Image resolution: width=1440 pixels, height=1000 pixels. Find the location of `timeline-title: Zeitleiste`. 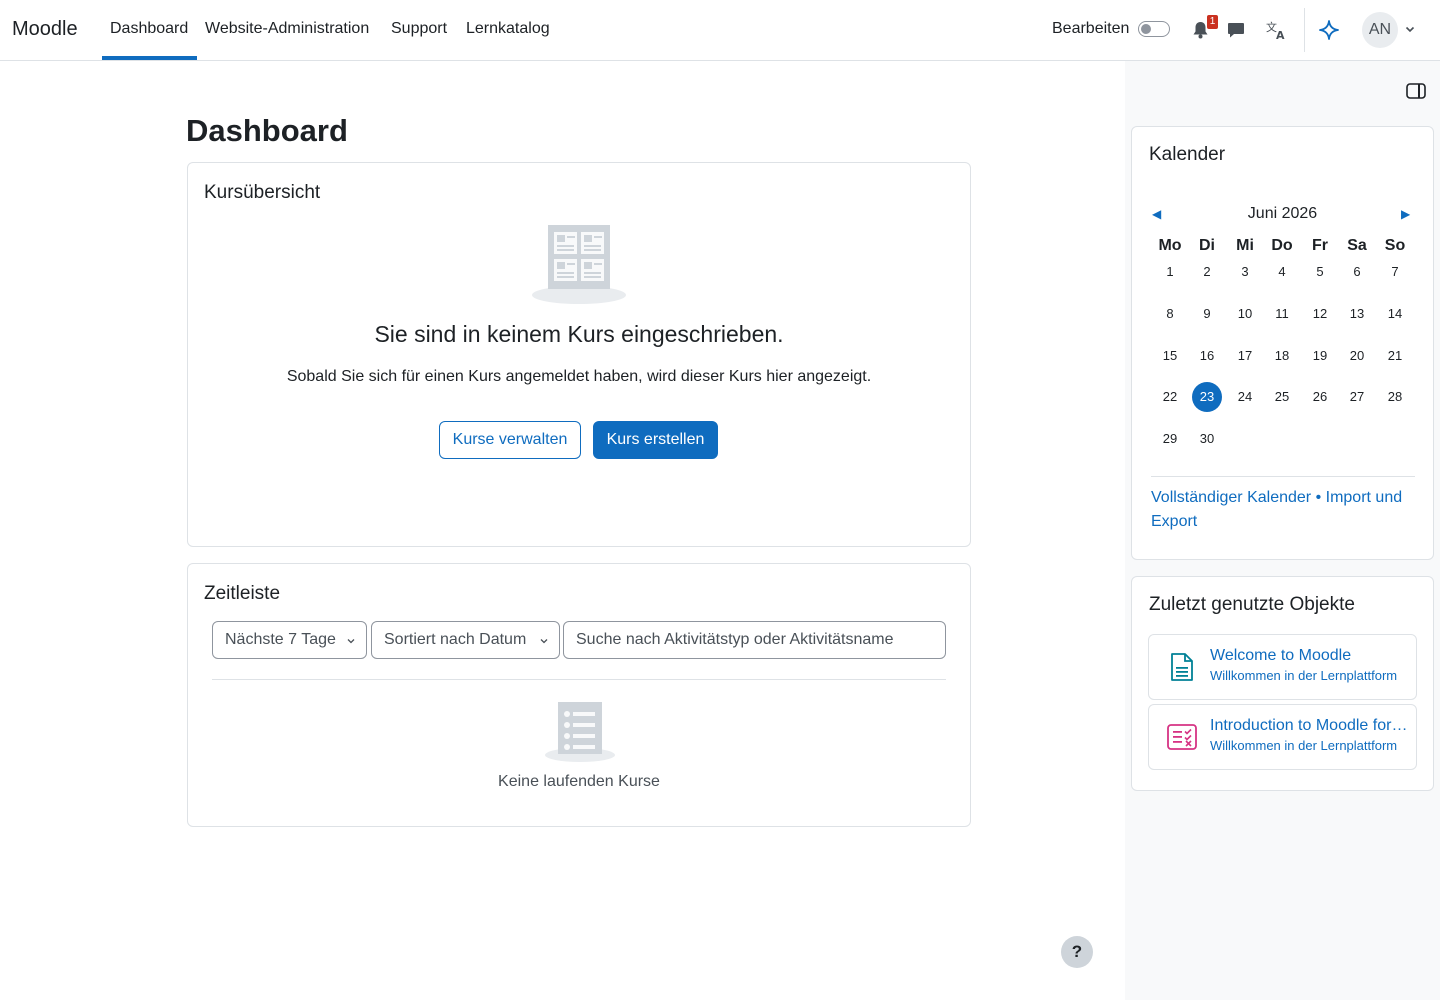

timeline-title: Zeitleiste is located at coordinates (242, 593).